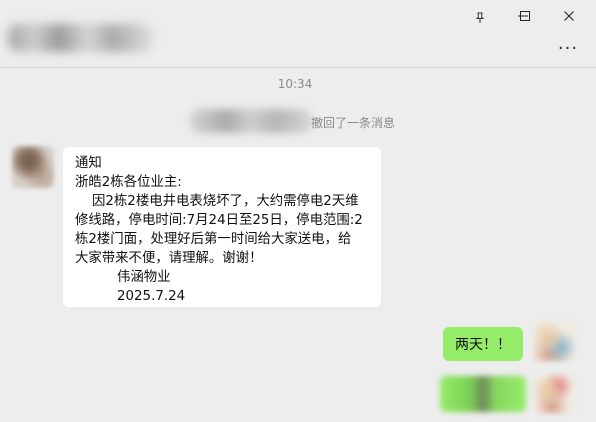 The height and width of the screenshot is (422, 596). Describe the element at coordinates (169, 258) in the screenshot. I see `notice-body-line: 大家带来不便，请理解。谢谢！` at that location.